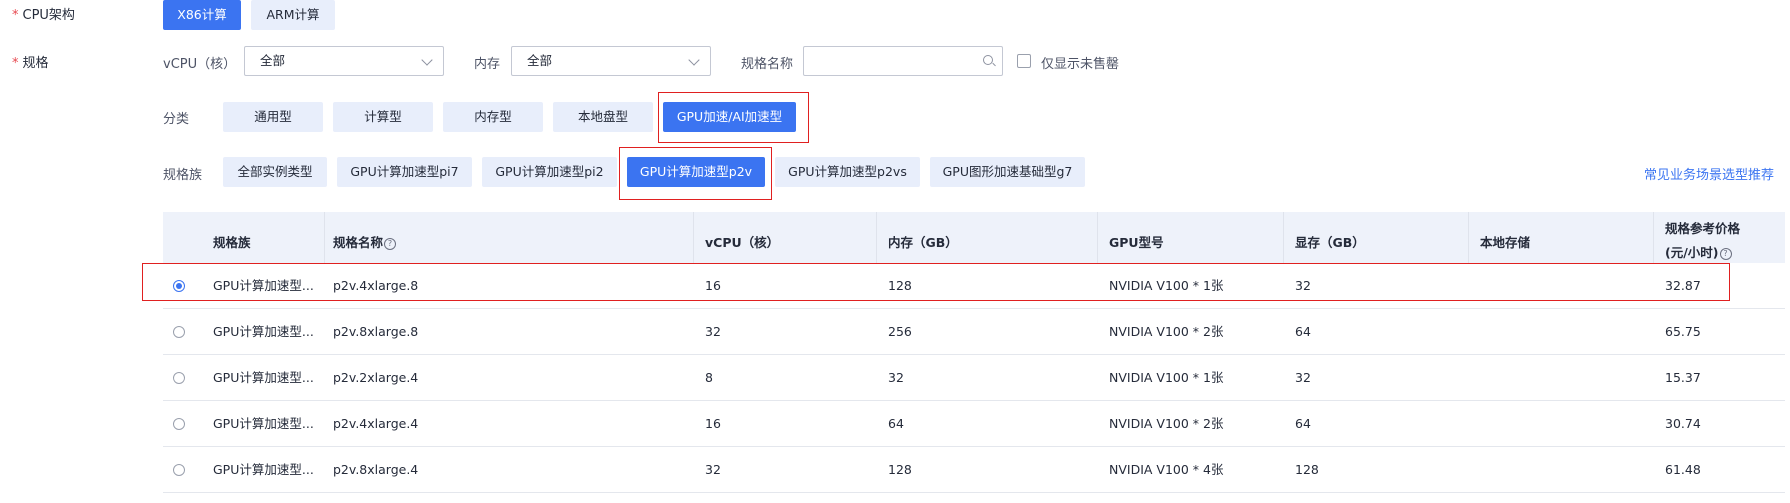 The height and width of the screenshot is (503, 1790). Describe the element at coordinates (1683, 423) in the screenshot. I see `cell-price: 30.74` at that location.